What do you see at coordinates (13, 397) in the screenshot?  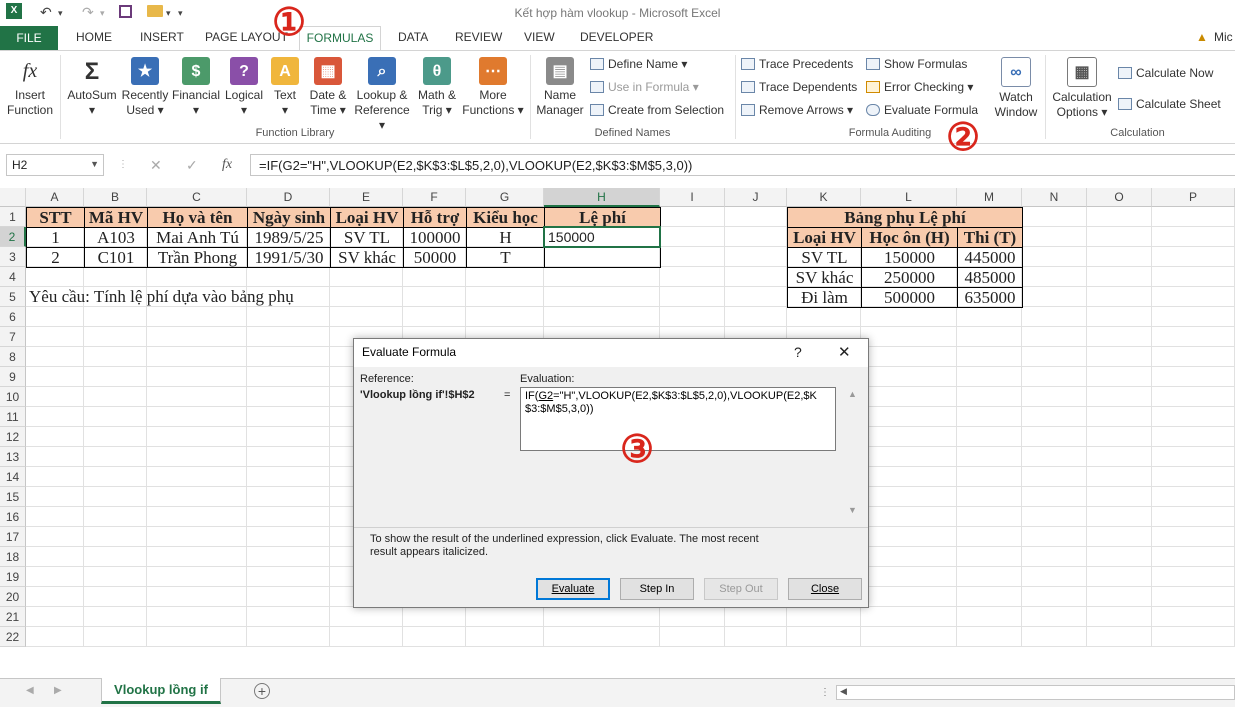 I see `row-header-10: 10` at bounding box center [13, 397].